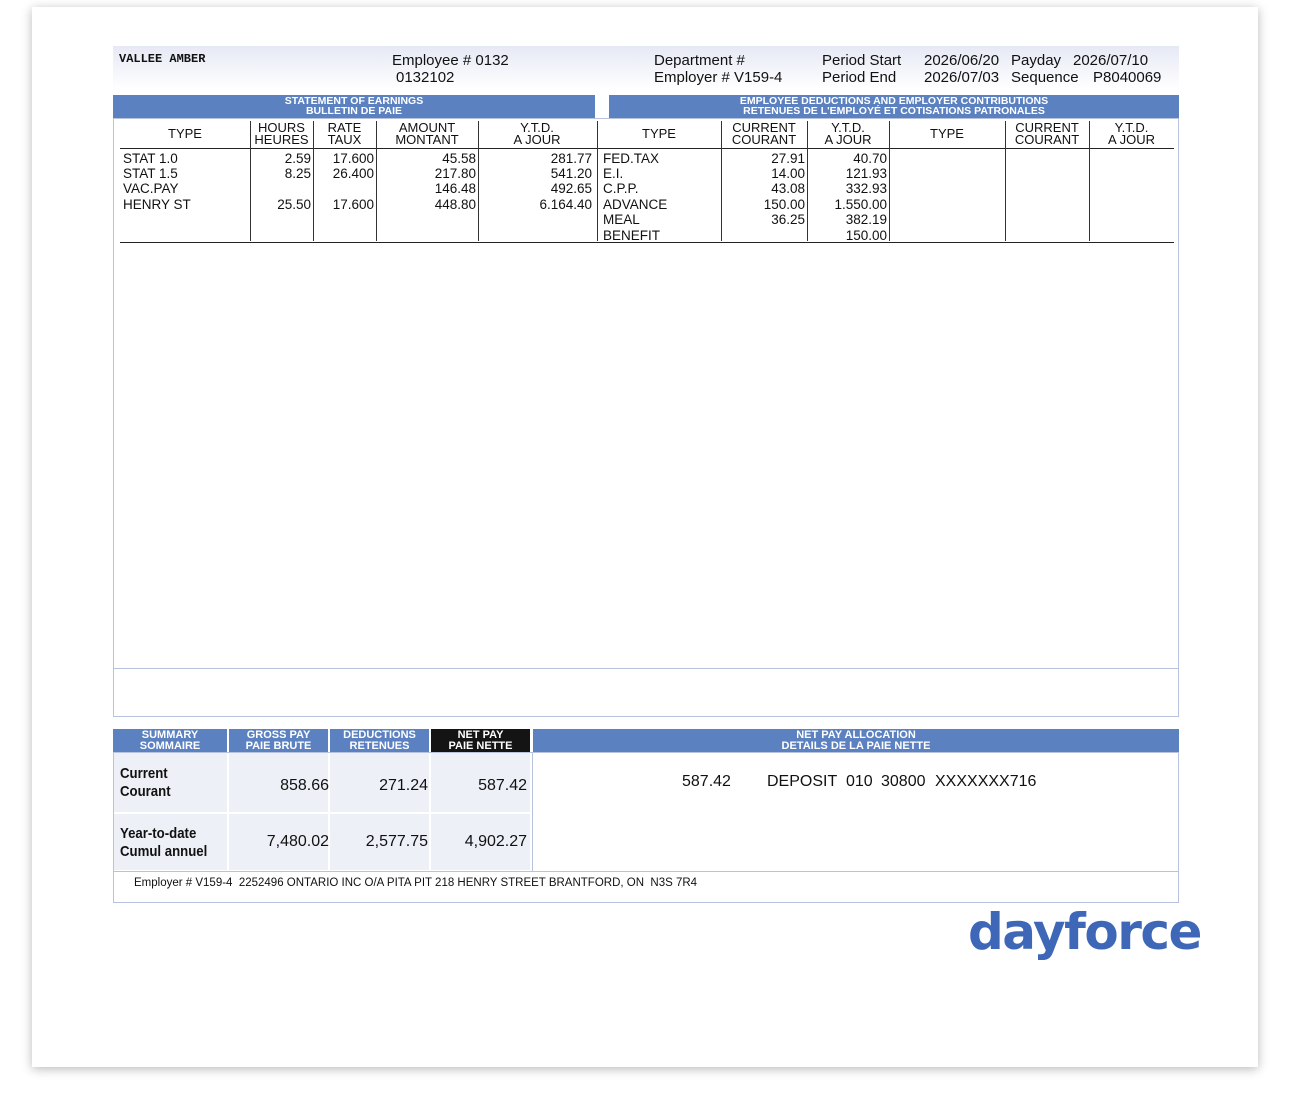  Describe the element at coordinates (281, 133) in the screenshot. I see `earn-col-hours: HOURS HEURES` at that location.